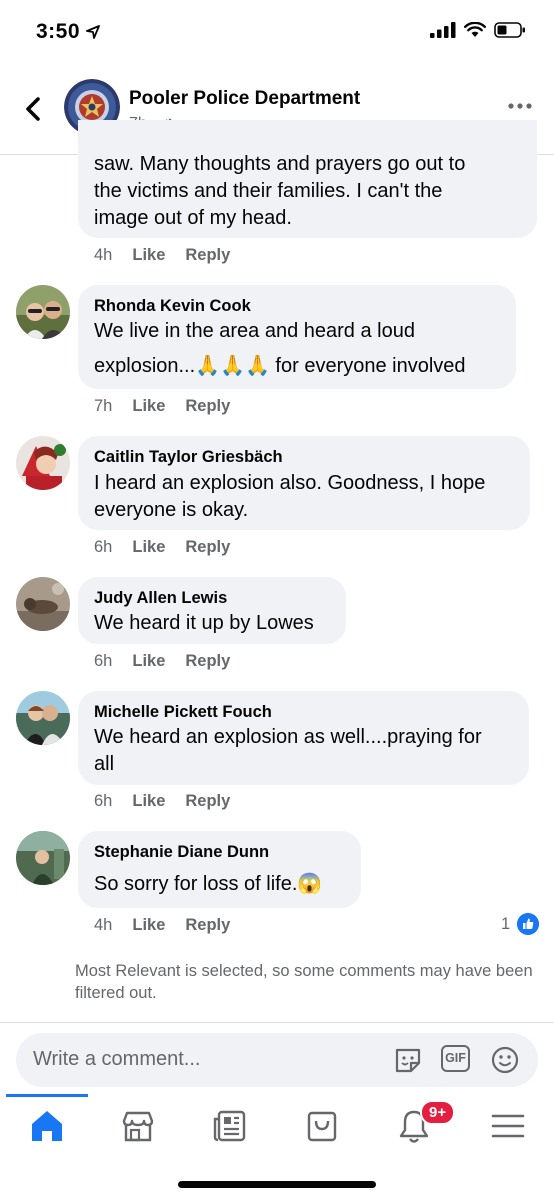  I want to click on comment-text-line: saw. Many thoughts and prayers go out to, so click(280, 164).